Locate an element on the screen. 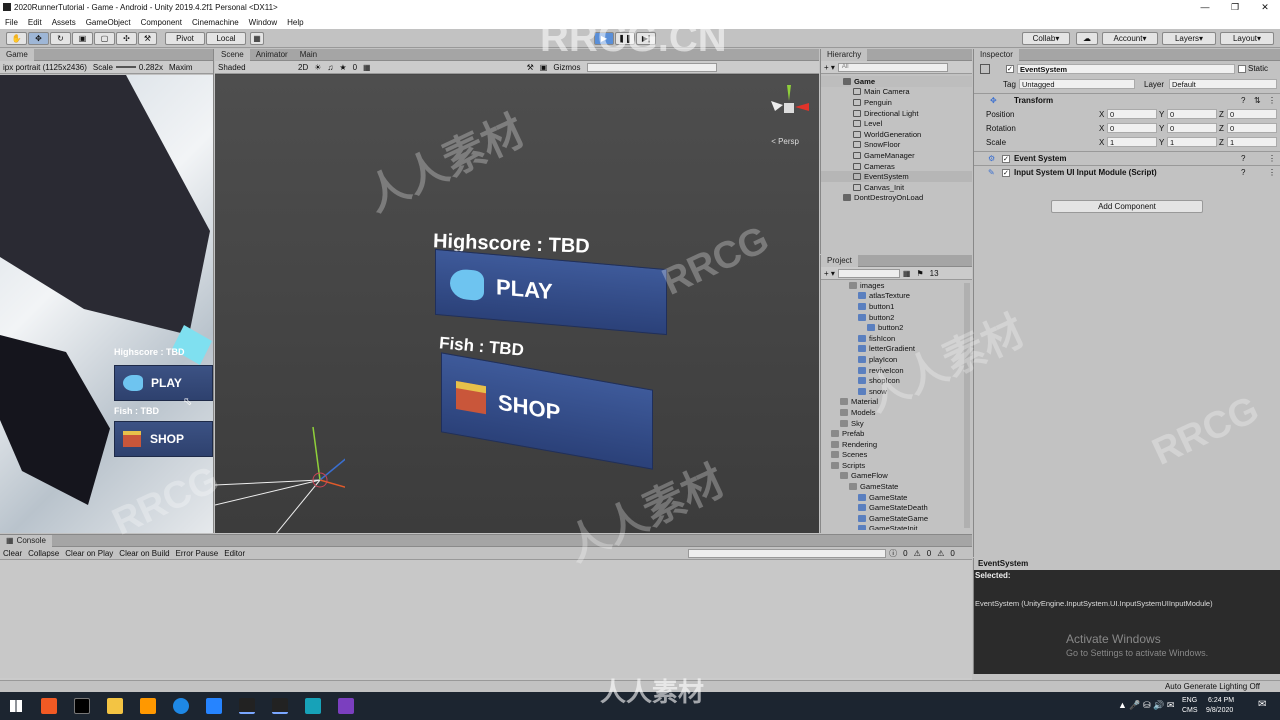 The image size is (1280, 720). scene-play-button: PLAY is located at coordinates (551, 292).